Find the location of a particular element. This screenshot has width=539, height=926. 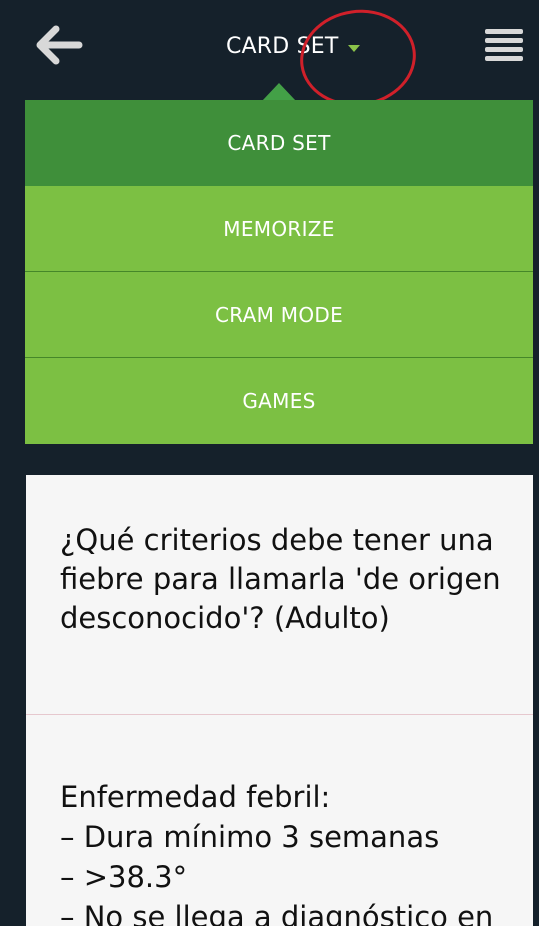

hamburger-menu-icon is located at coordinates (504, 45).